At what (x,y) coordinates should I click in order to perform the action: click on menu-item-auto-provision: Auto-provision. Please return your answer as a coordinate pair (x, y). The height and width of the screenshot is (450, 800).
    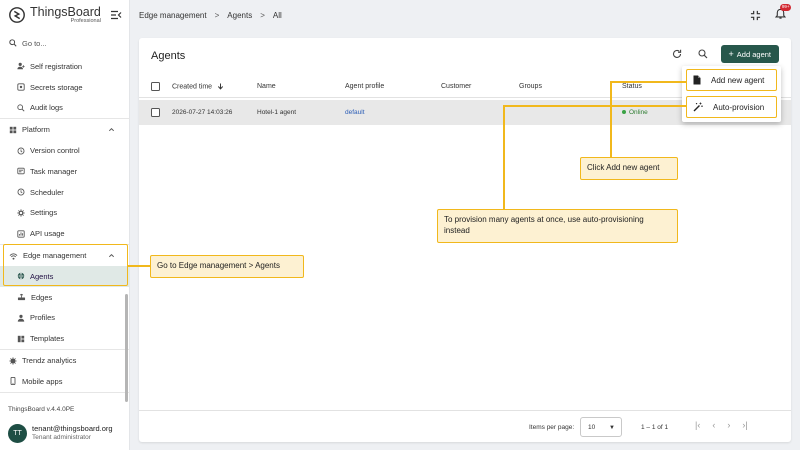
    Looking at the image, I should click on (731, 107).